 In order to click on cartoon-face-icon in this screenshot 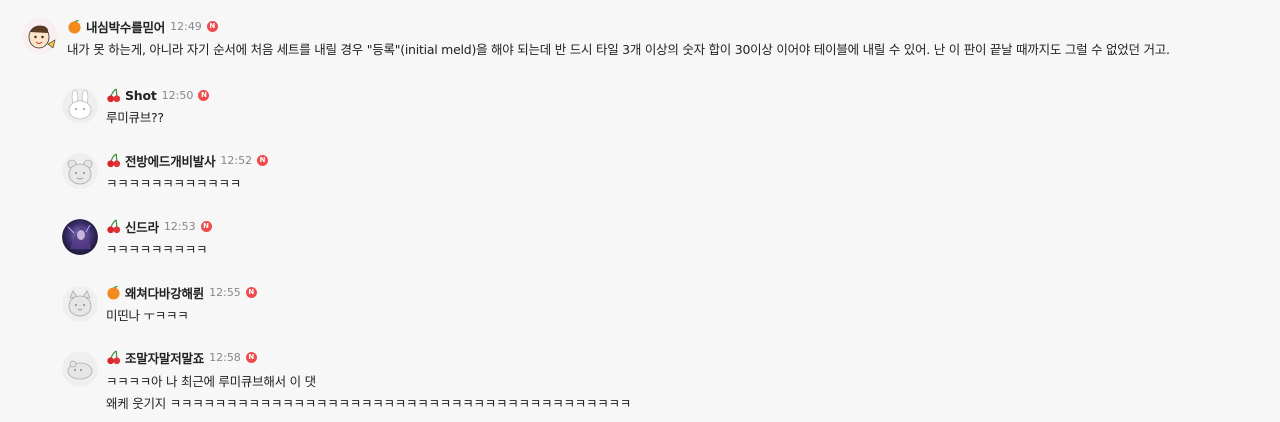, I will do `click(40, 36)`.